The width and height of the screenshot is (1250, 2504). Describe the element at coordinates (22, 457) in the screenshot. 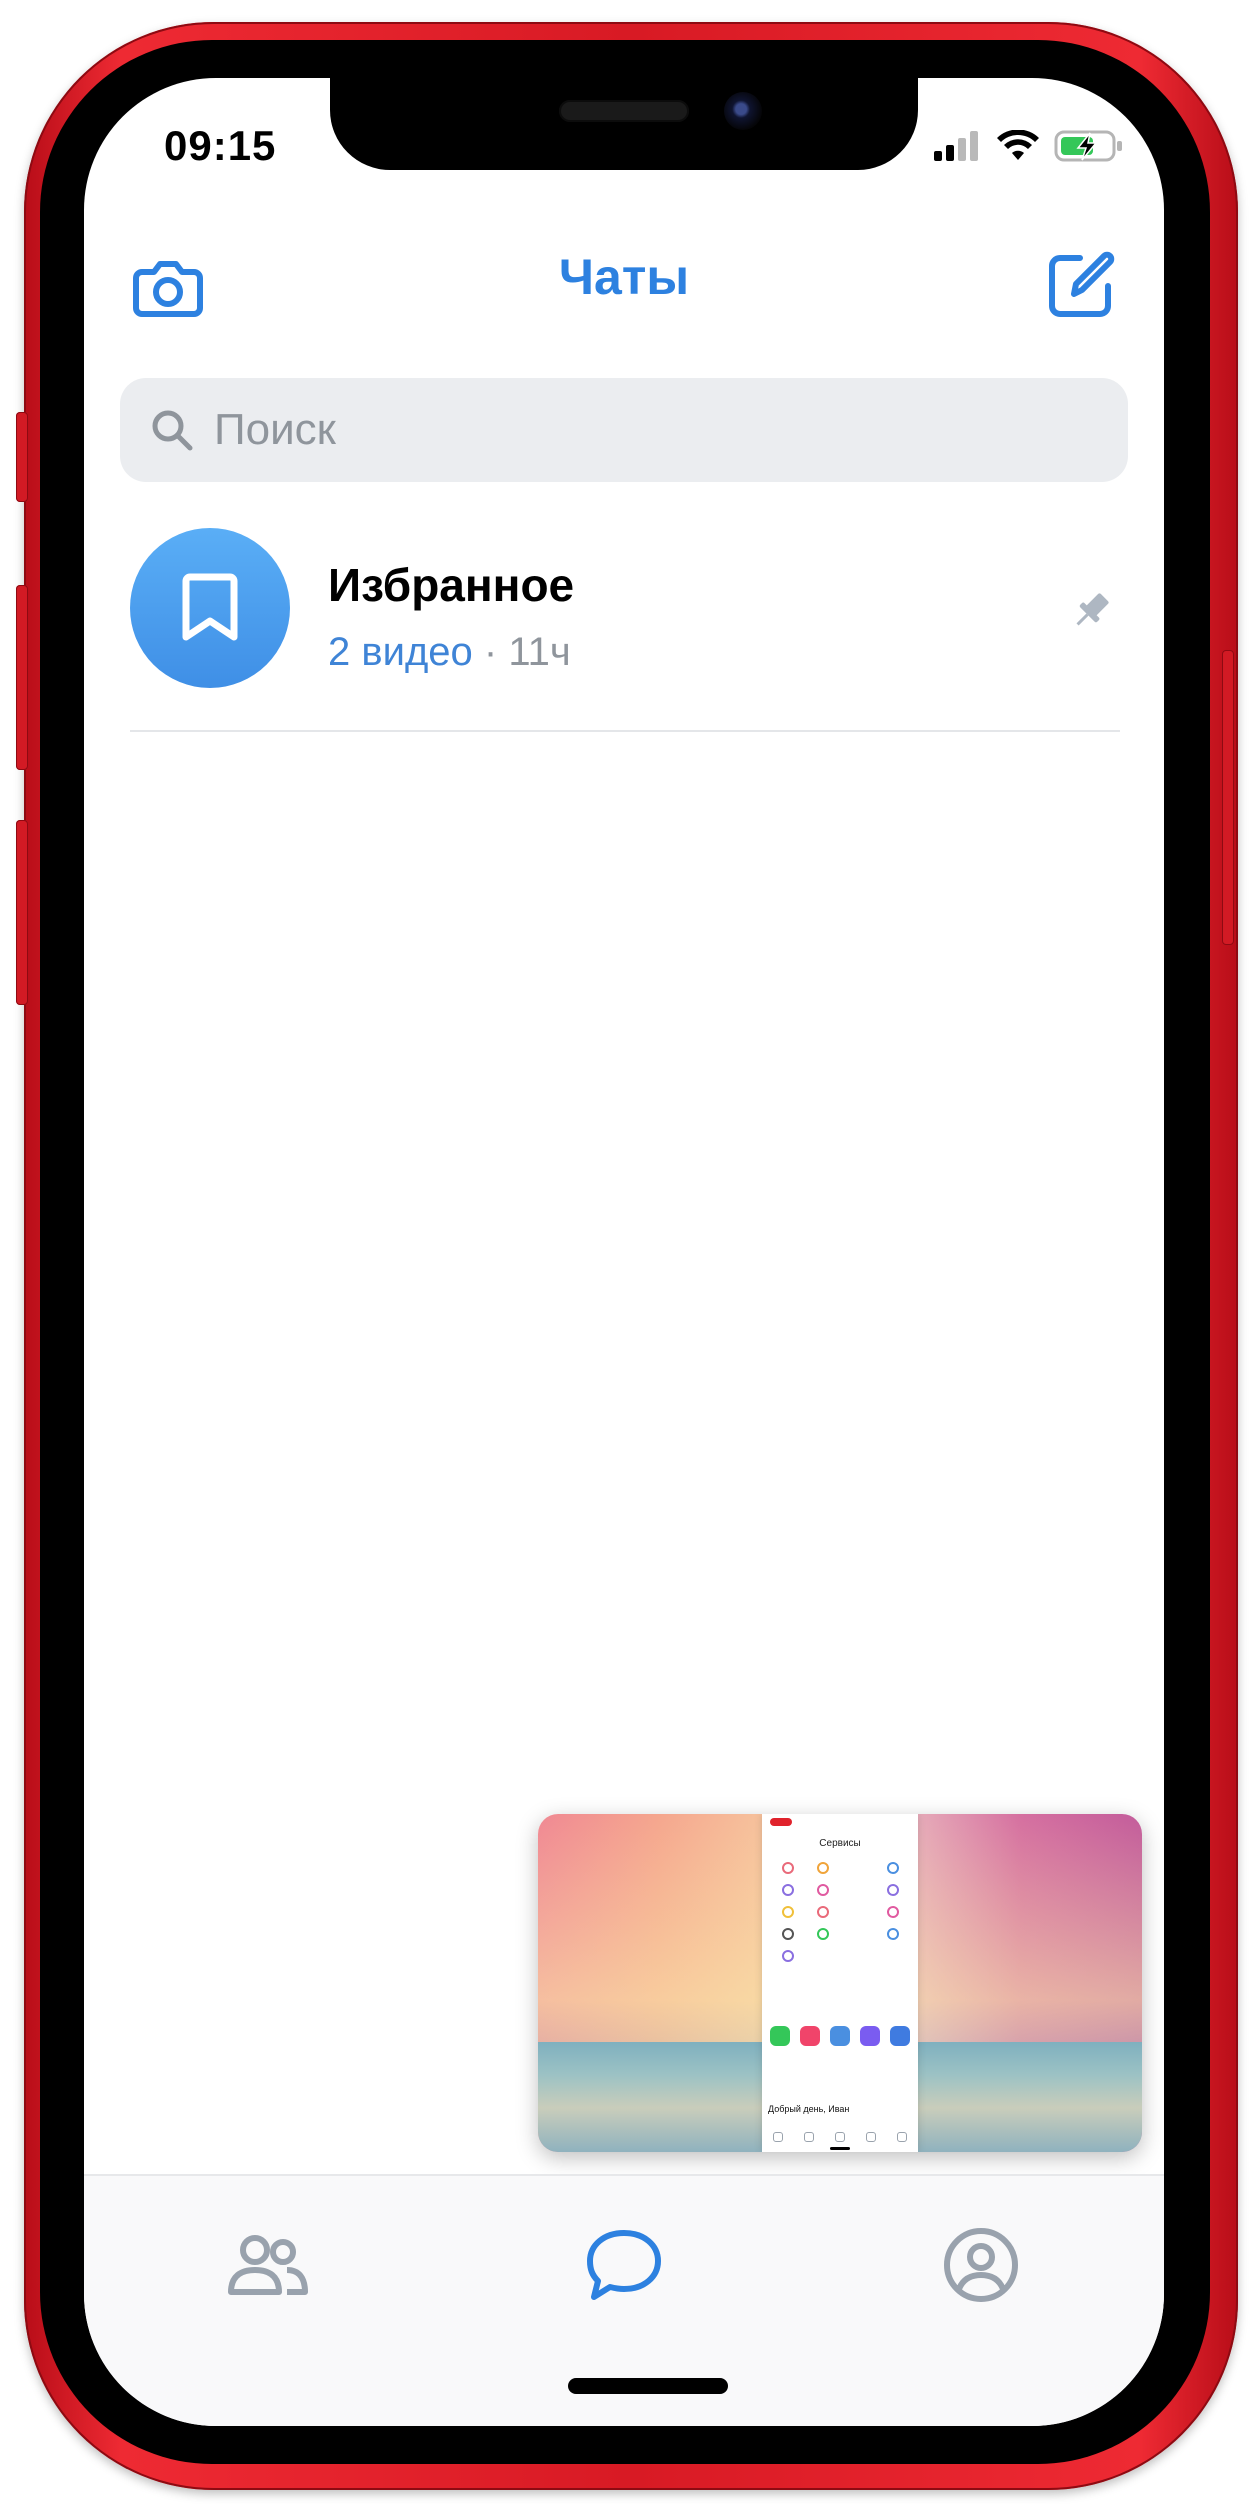

I see `mute-switch` at that location.